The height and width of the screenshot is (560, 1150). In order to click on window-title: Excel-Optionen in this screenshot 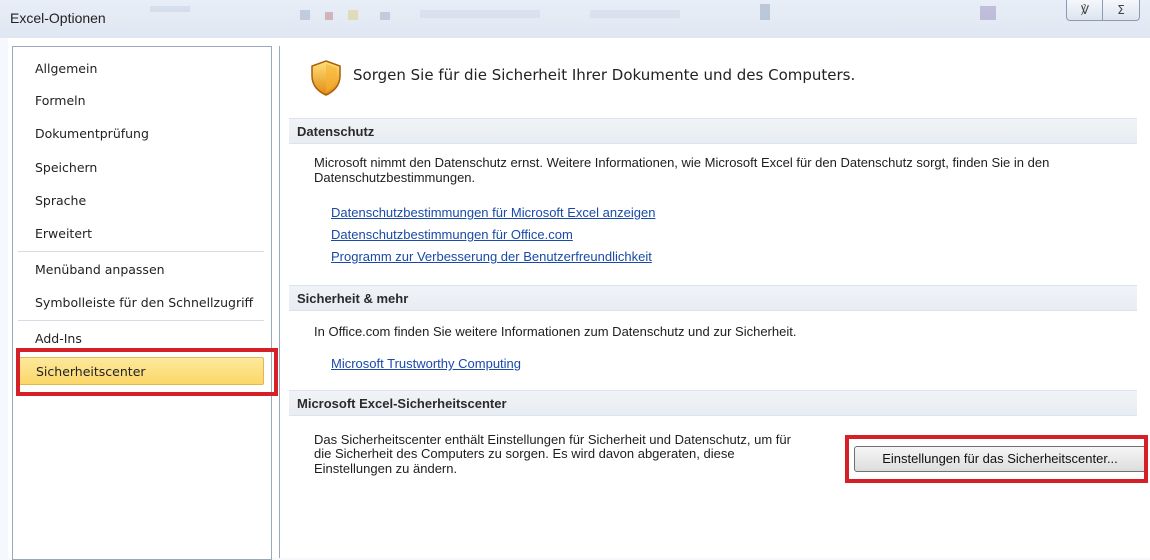, I will do `click(58, 18)`.